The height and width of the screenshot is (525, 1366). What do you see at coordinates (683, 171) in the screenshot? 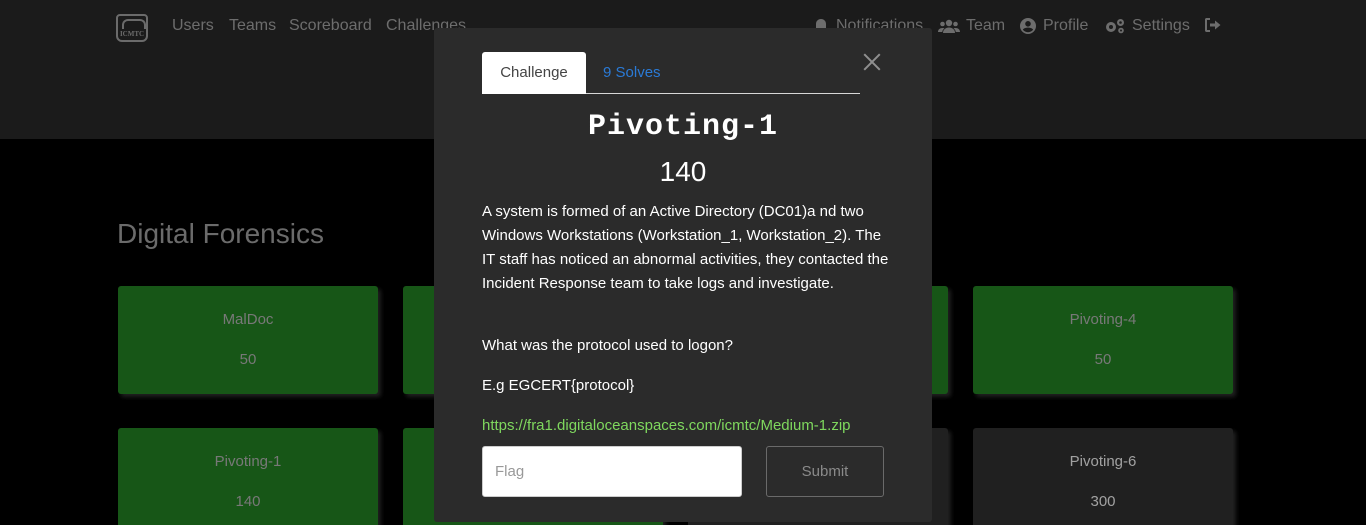
I see `challenge-value: 140` at bounding box center [683, 171].